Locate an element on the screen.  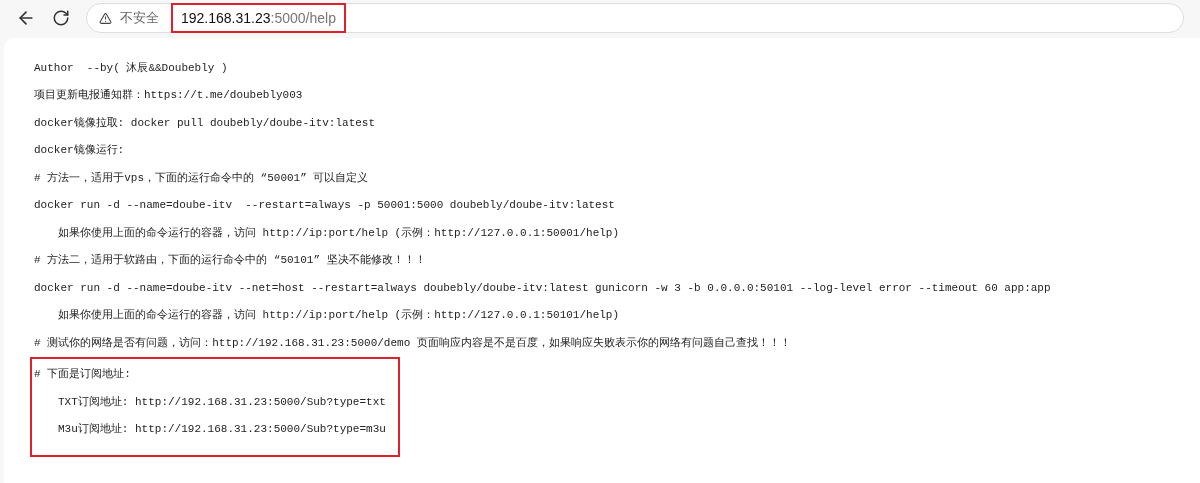
text-line: TXT订阅地址: http://192.168.31.23:5000/Sub?type=txt is located at coordinates (222, 402).